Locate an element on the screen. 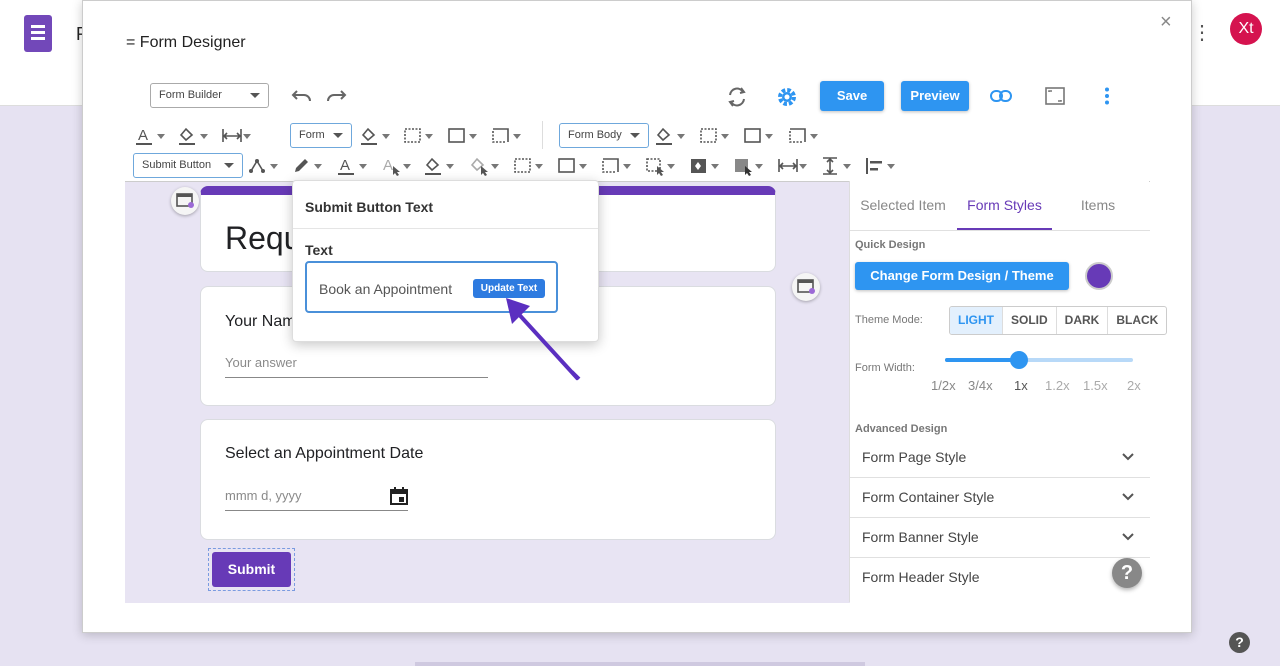 The height and width of the screenshot is (666, 1280). theme-color-swatch is located at coordinates (1099, 276).